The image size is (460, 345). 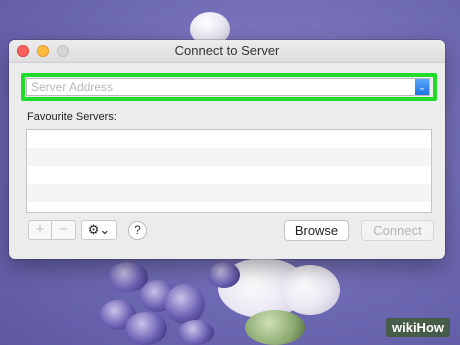 What do you see at coordinates (397, 230) in the screenshot?
I see `connect-button: Connect` at bounding box center [397, 230].